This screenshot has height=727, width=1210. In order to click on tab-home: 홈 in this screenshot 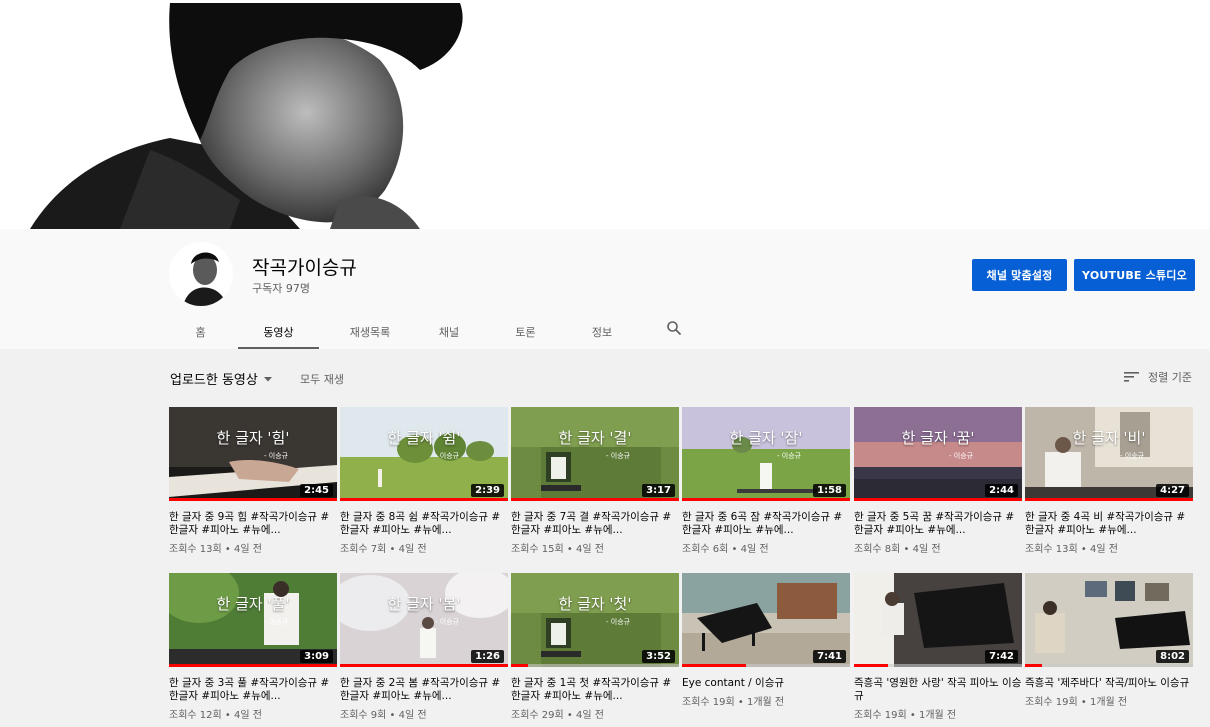, I will do `click(200, 333)`.